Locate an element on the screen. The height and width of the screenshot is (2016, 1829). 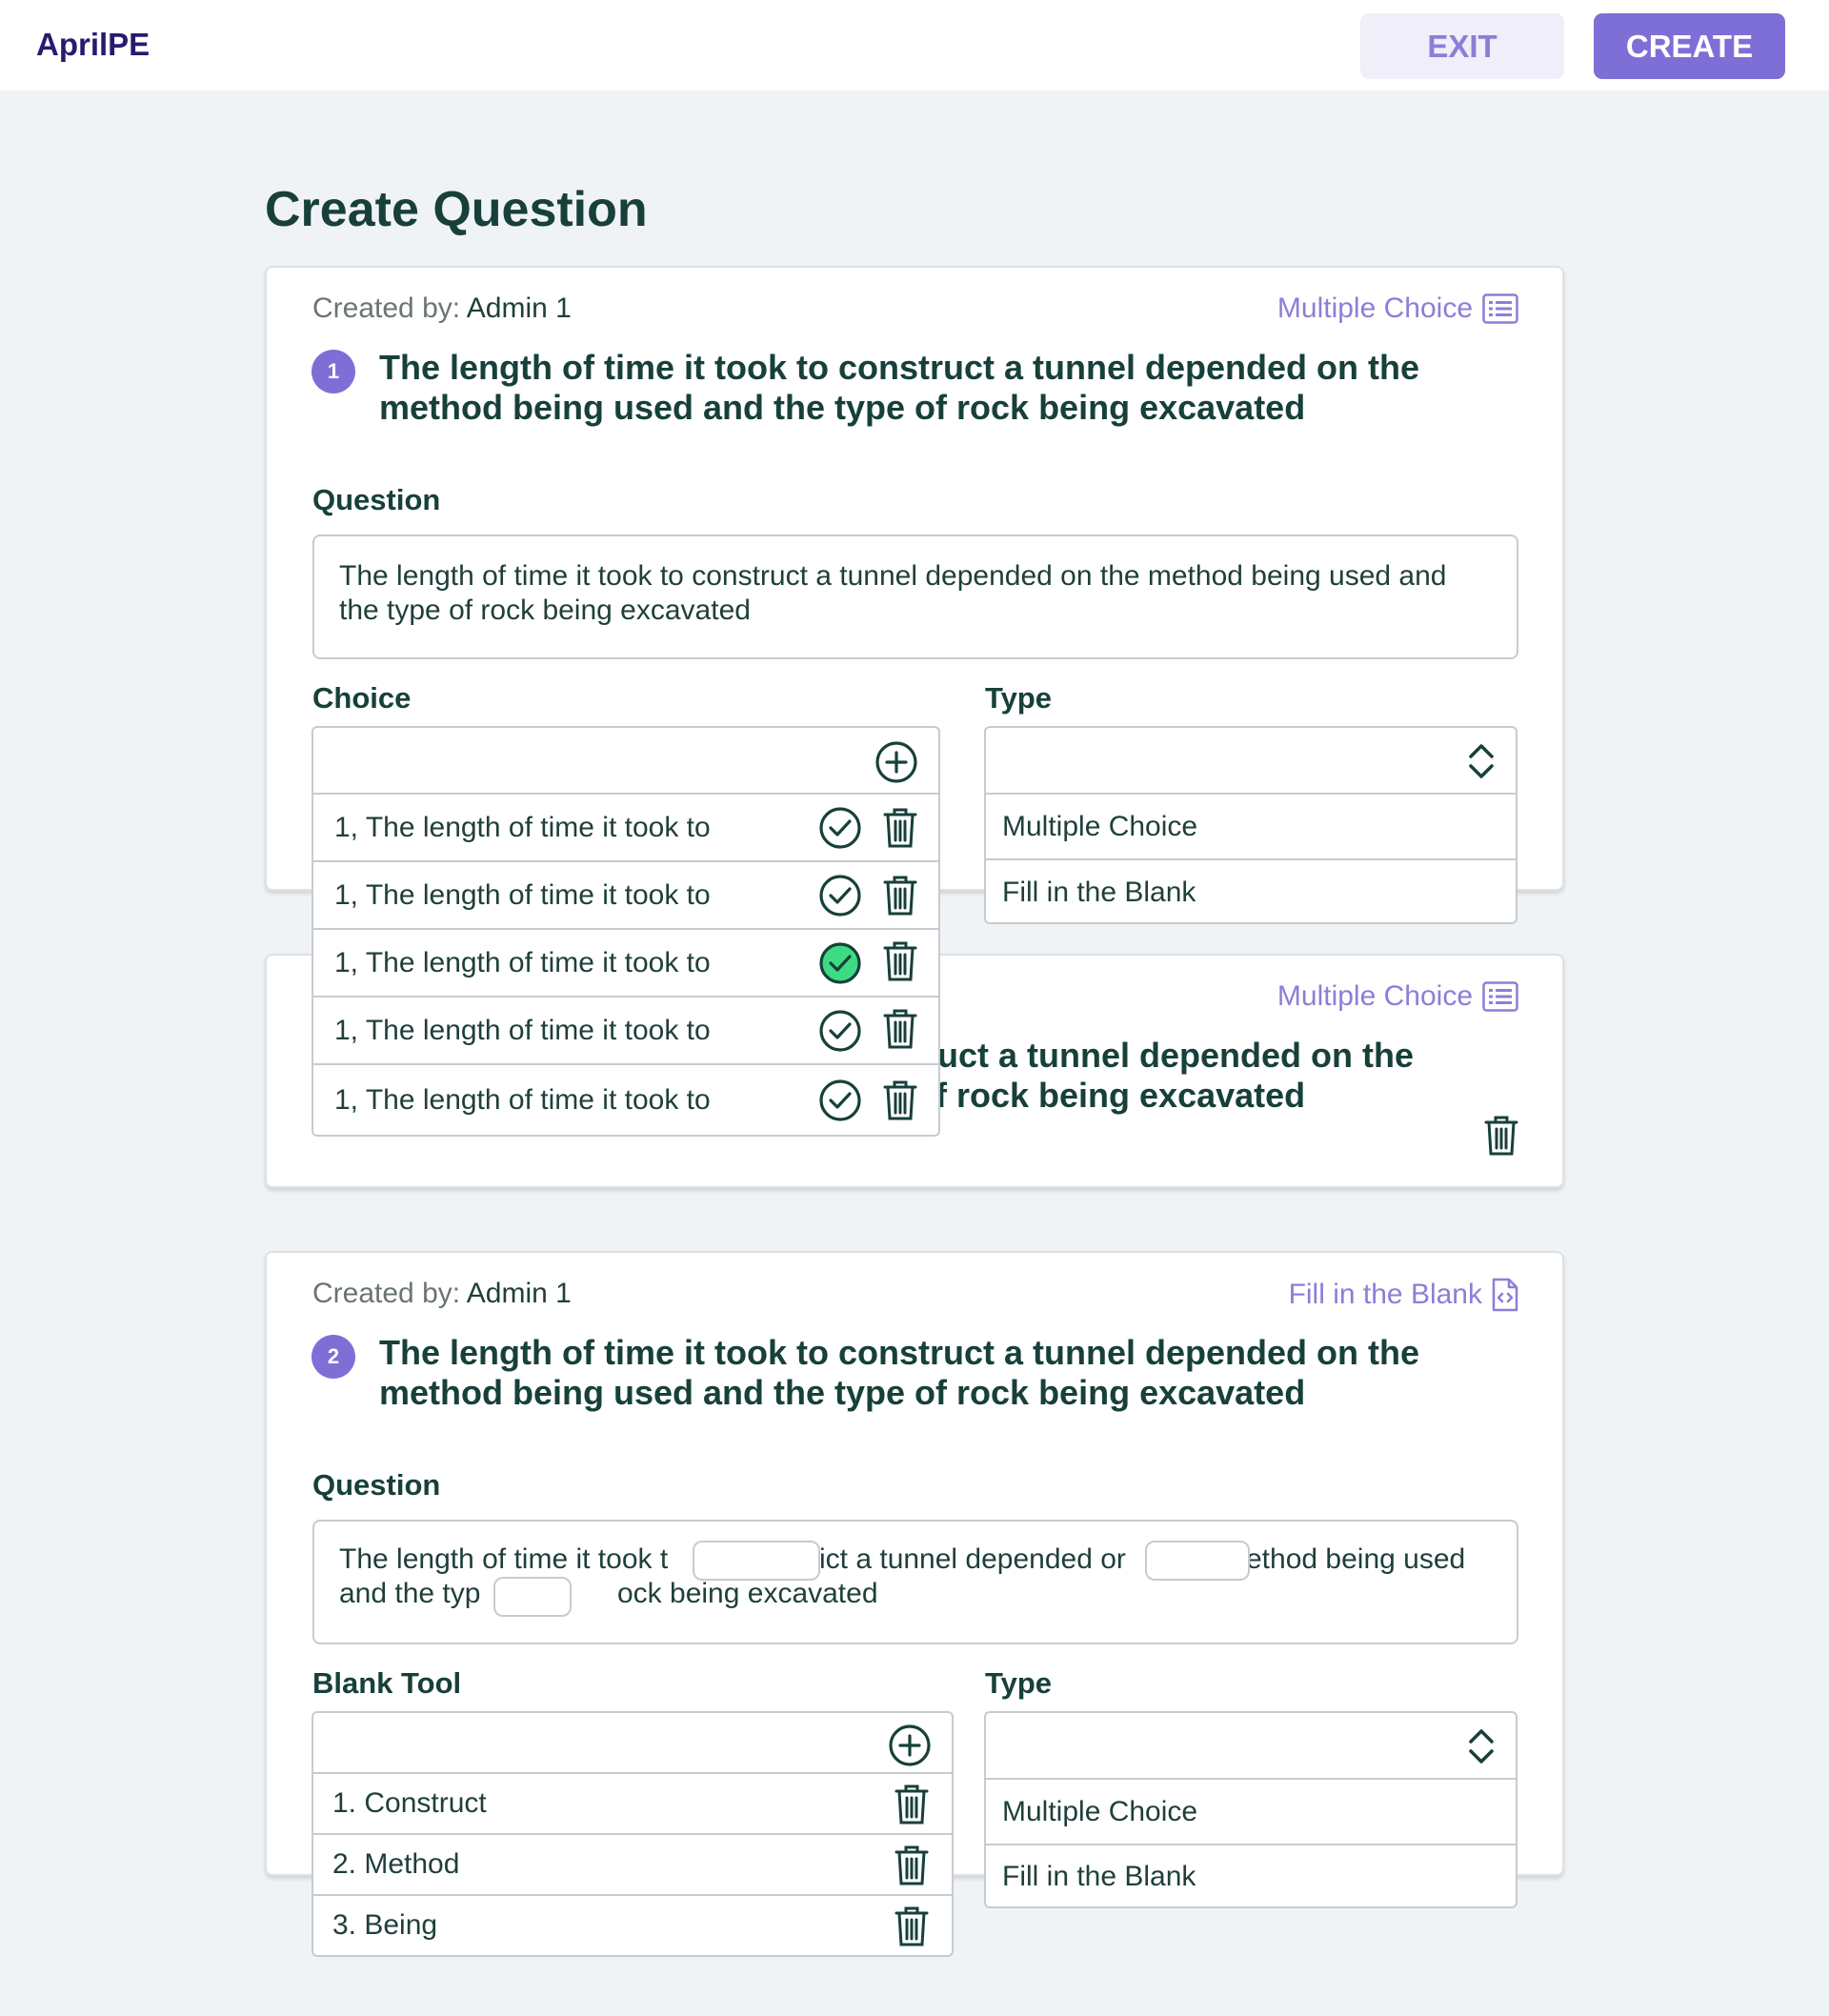
question-title-line: f rock being excavated is located at coordinates (1120, 1095).